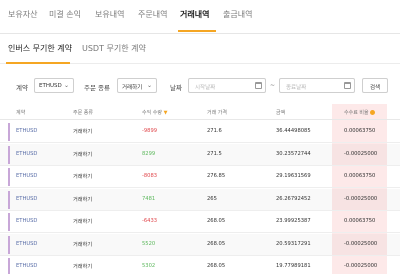 This screenshot has width=400, height=274. What do you see at coordinates (293, 198) in the screenshot?
I see `cell-amount: 26.26792452` at bounding box center [293, 198].